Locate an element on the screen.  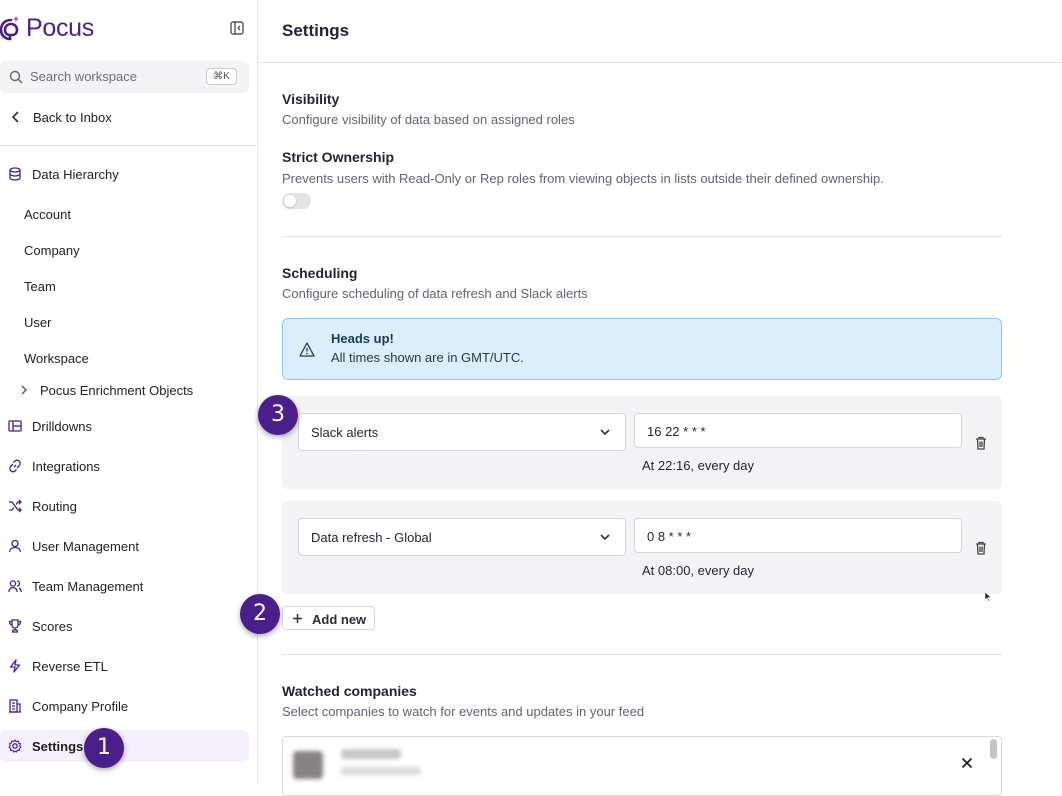
drilldowns-icon is located at coordinates (15, 426).